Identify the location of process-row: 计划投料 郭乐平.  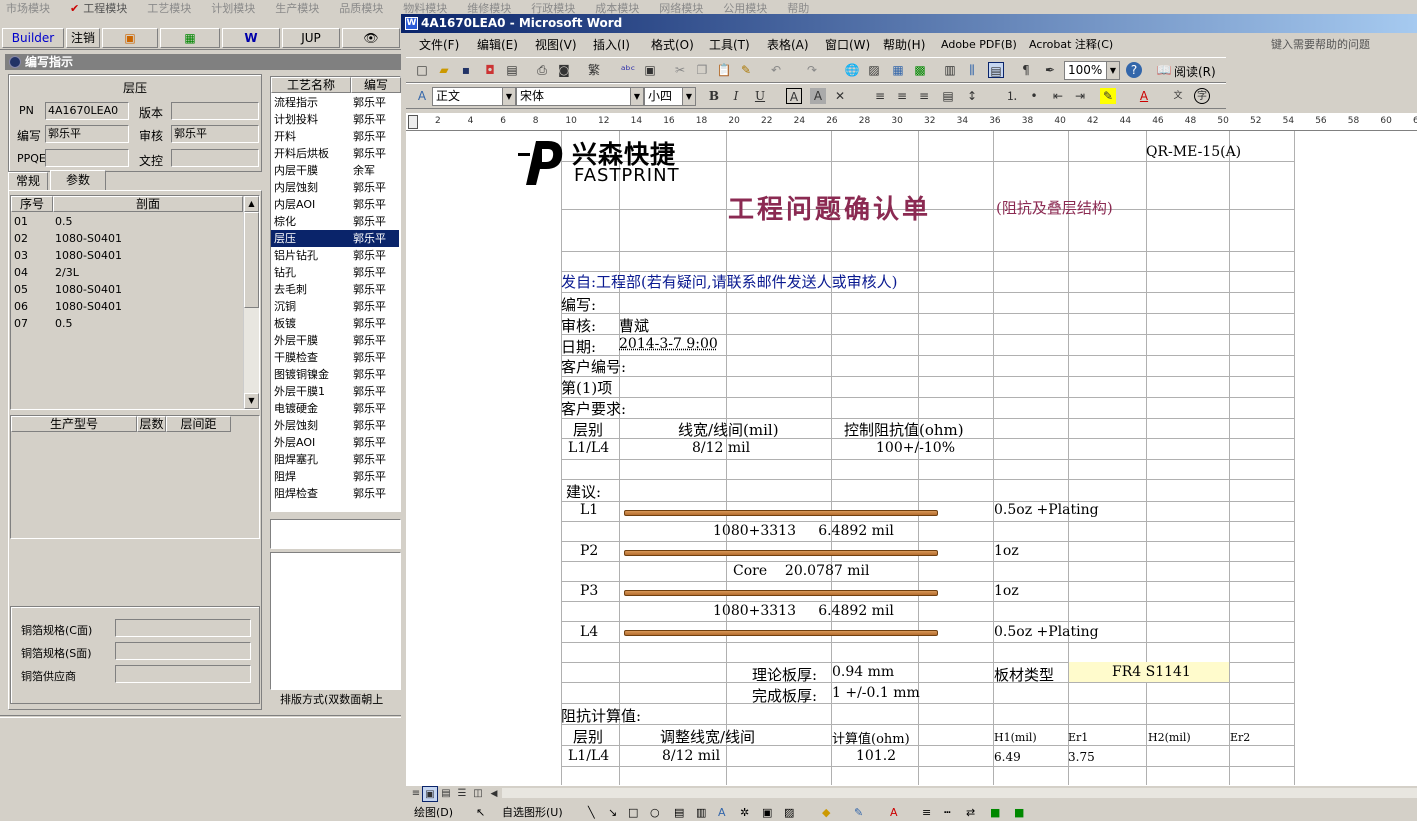
(335, 119).